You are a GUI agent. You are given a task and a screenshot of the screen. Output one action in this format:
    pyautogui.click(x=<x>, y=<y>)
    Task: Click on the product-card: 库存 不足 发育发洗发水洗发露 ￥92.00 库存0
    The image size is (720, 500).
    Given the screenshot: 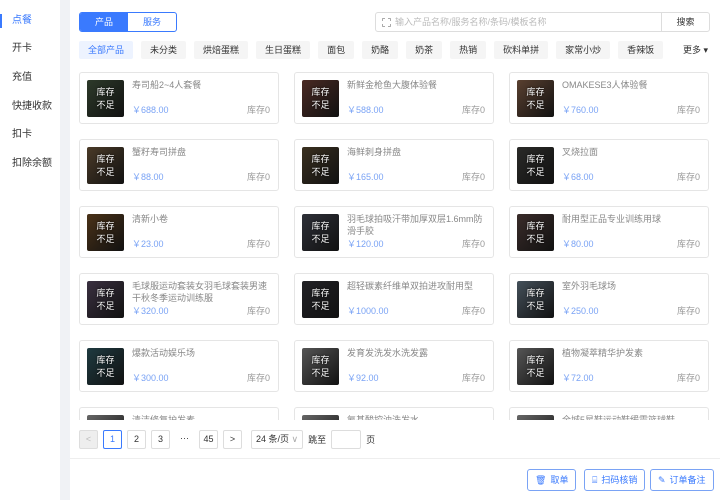 What is the action you would take?
    pyautogui.click(x=394, y=366)
    